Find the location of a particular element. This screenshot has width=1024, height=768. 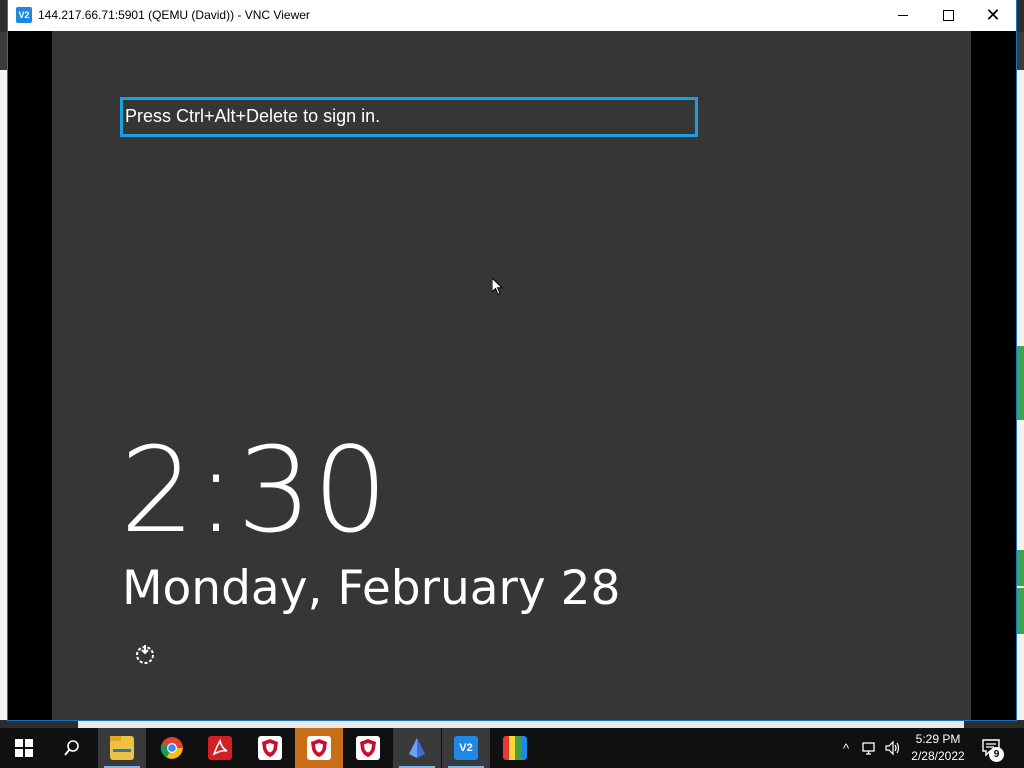

chrome-icon is located at coordinates (171, 748).